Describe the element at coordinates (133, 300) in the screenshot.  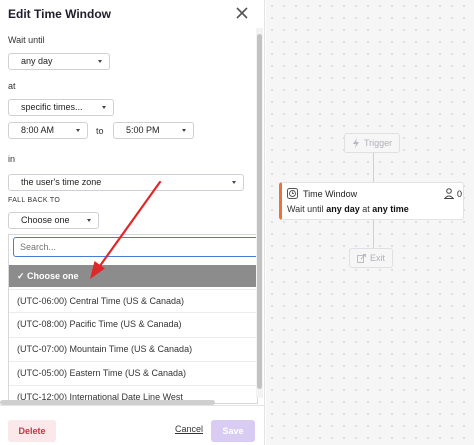
I see `dropdown-option: (UTC-06:00) Central Time (US & Canada)` at that location.